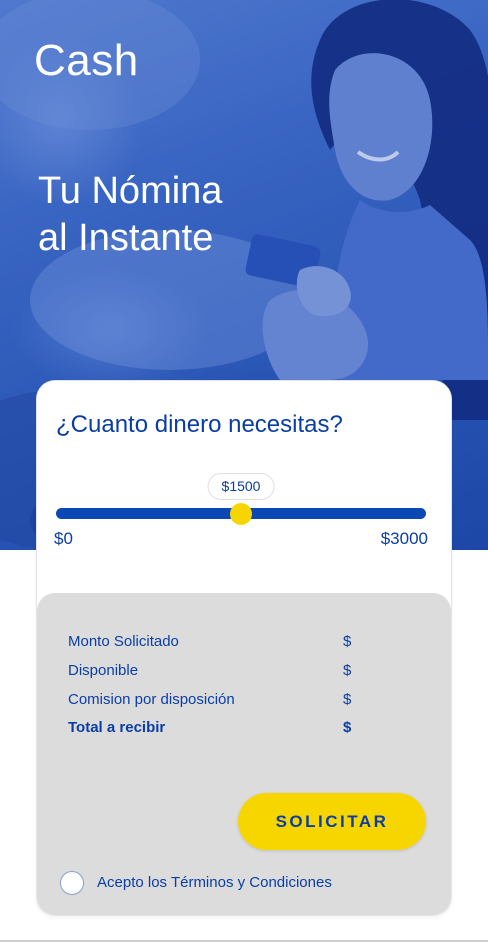 The image size is (488, 942). What do you see at coordinates (199, 424) in the screenshot?
I see `amount-question: ¿Cuanto dinero necesitas?` at bounding box center [199, 424].